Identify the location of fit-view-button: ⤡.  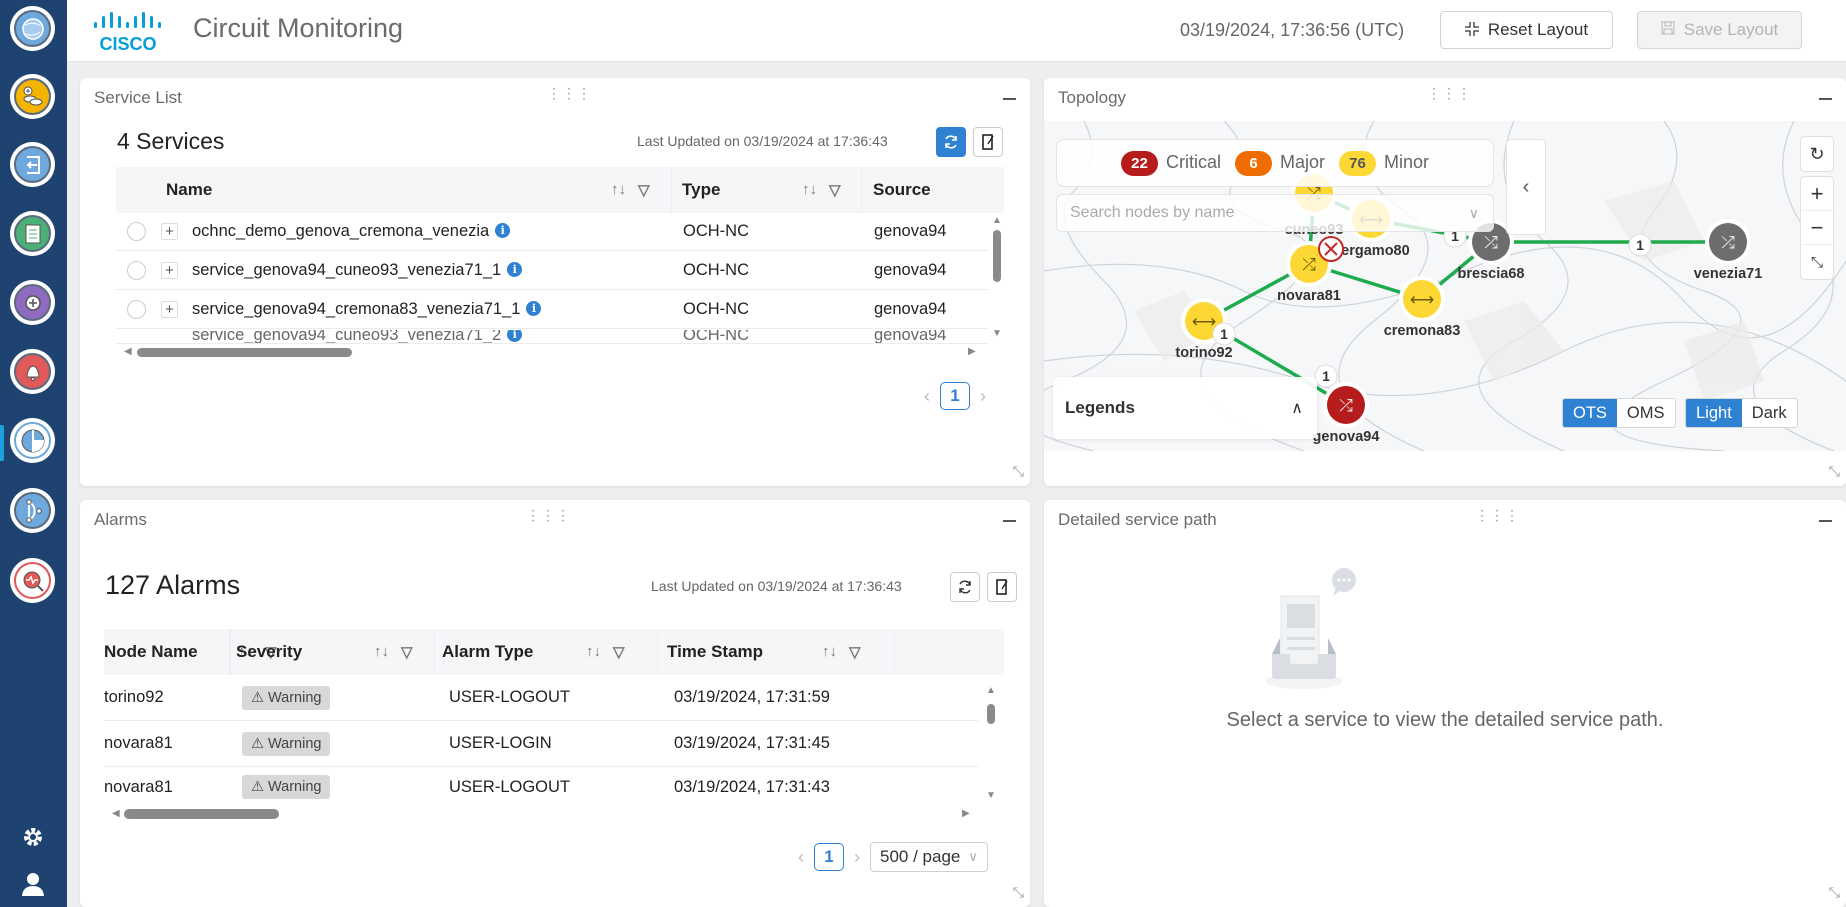
(1817, 262).